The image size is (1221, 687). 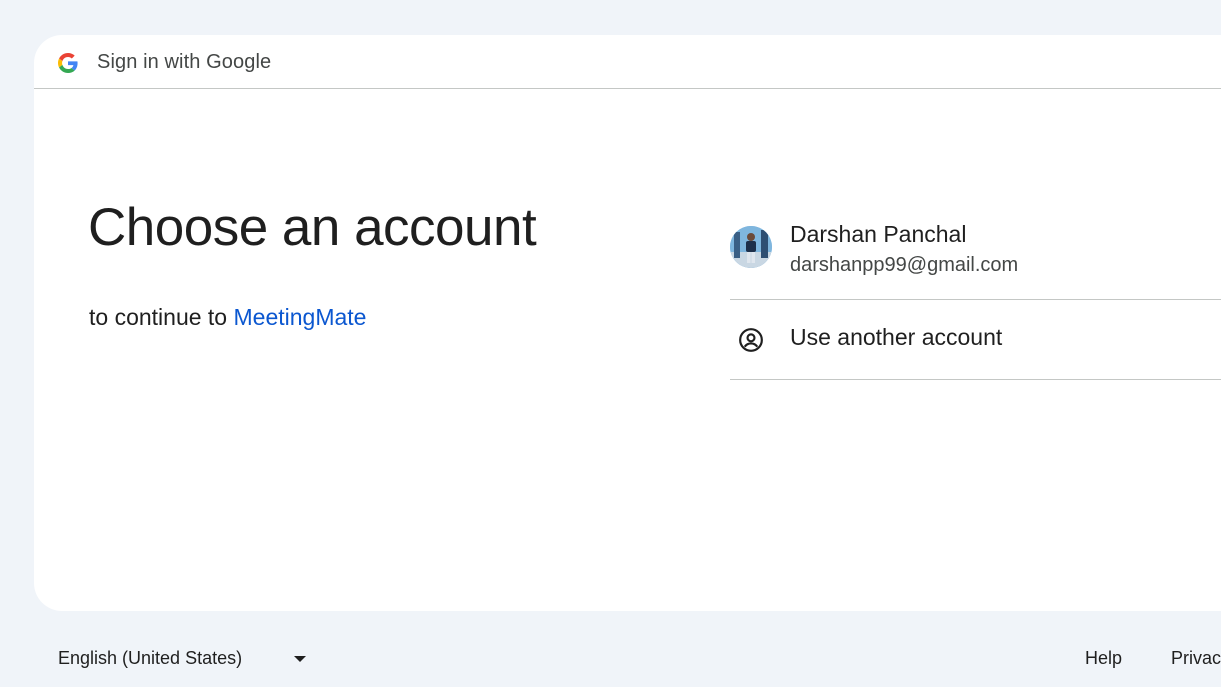 What do you see at coordinates (1196, 658) in the screenshot?
I see `privacy-link: Privacy` at bounding box center [1196, 658].